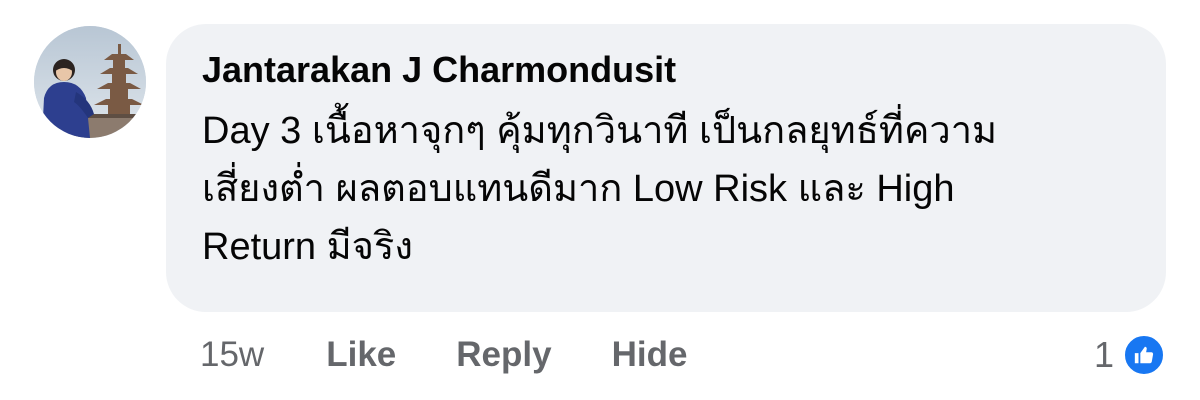 Image resolution: width=1200 pixels, height=400 pixels. I want to click on thumbs-up-icon, so click(1144, 355).